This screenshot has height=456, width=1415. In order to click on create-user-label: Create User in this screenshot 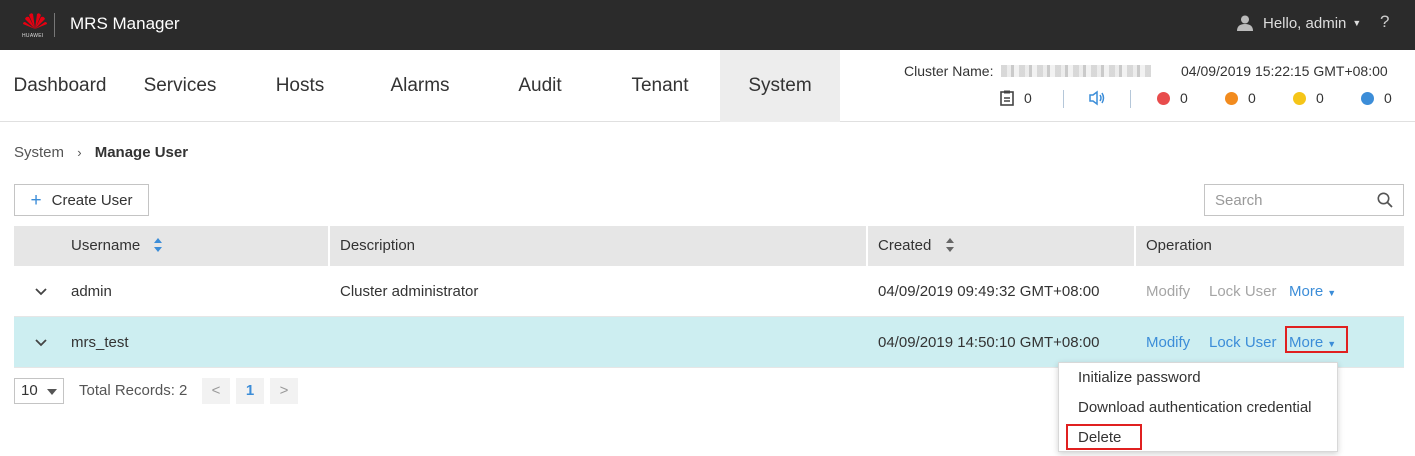, I will do `click(92, 200)`.